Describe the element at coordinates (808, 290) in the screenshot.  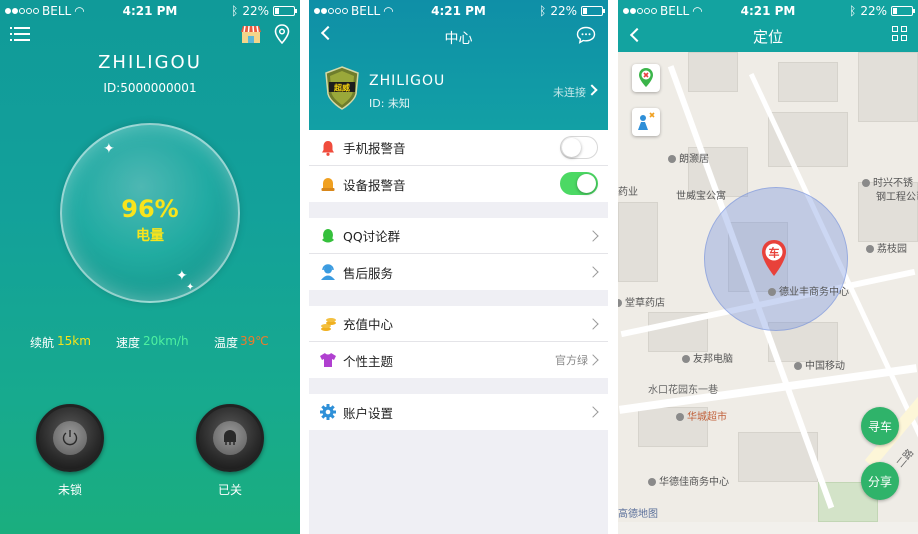
I see `poi-label: 德业丰商务中心` at that location.